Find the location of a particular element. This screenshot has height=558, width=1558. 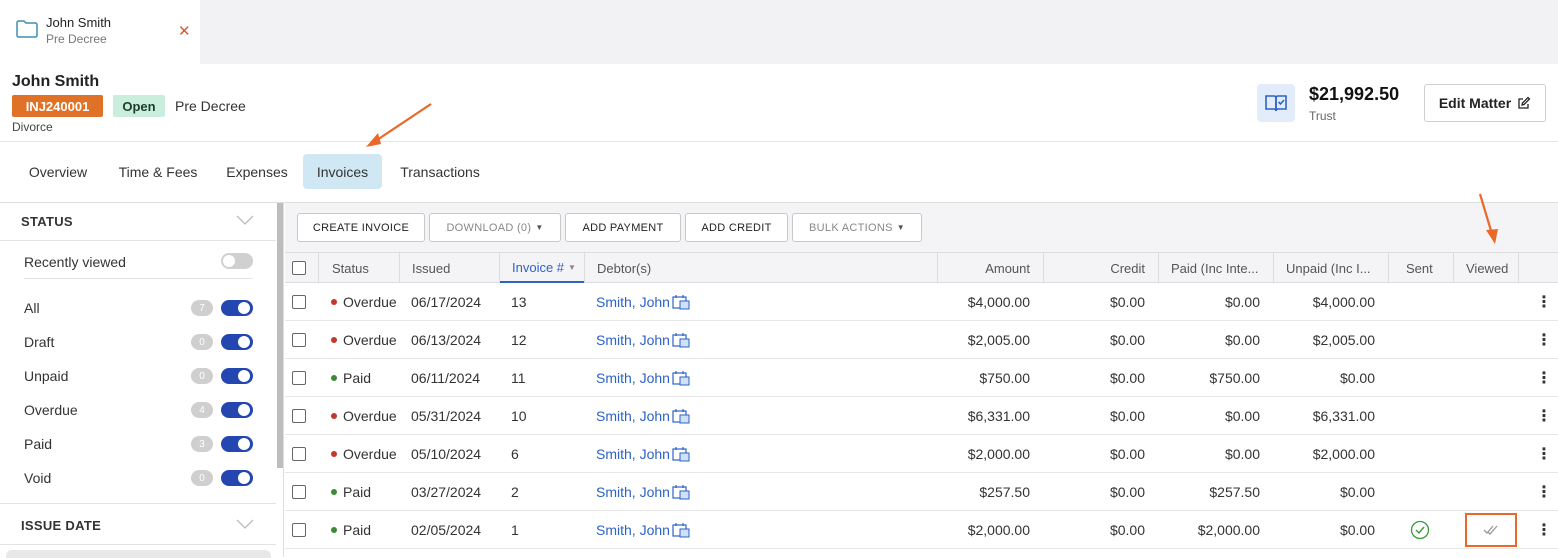

column-divider is located at coordinates (1518, 268).